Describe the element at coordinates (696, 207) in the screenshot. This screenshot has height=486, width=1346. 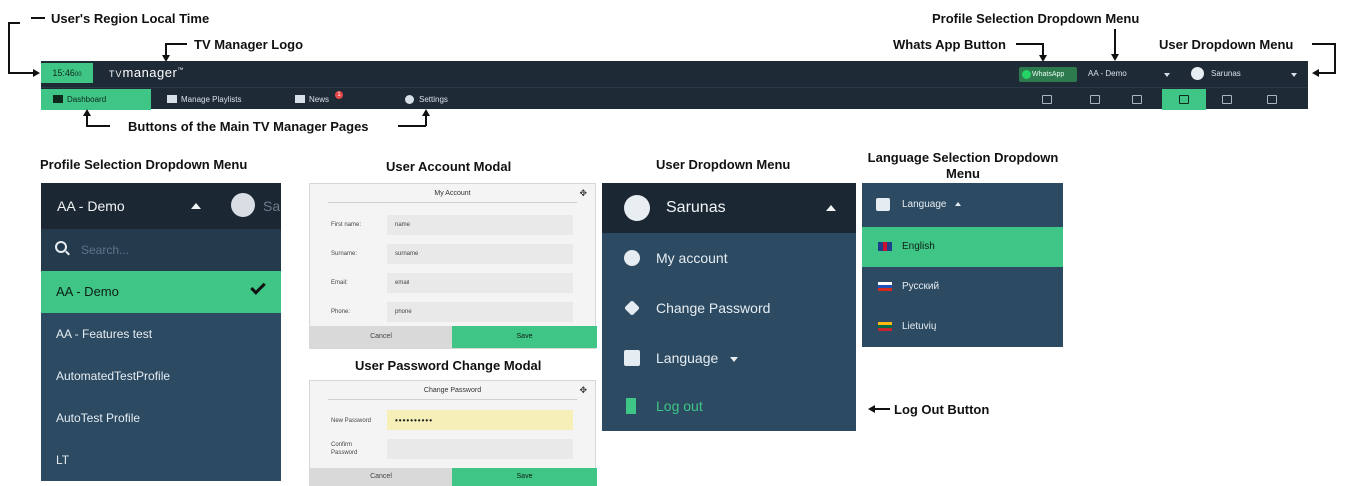
I see `user-name: Sarunas` at that location.